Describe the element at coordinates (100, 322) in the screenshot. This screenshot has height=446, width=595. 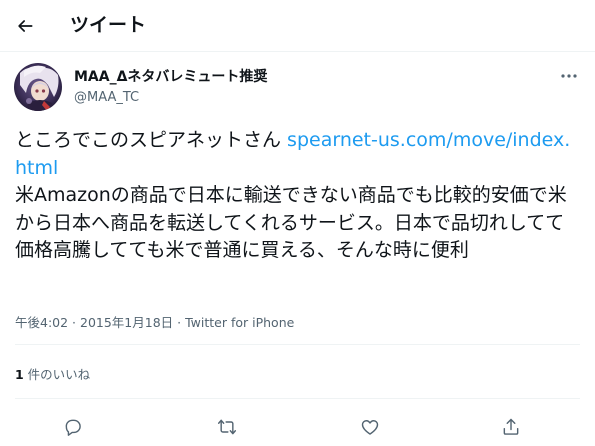
I see `timestamp: 午後4:02 · 2015年1月18日 ·` at that location.